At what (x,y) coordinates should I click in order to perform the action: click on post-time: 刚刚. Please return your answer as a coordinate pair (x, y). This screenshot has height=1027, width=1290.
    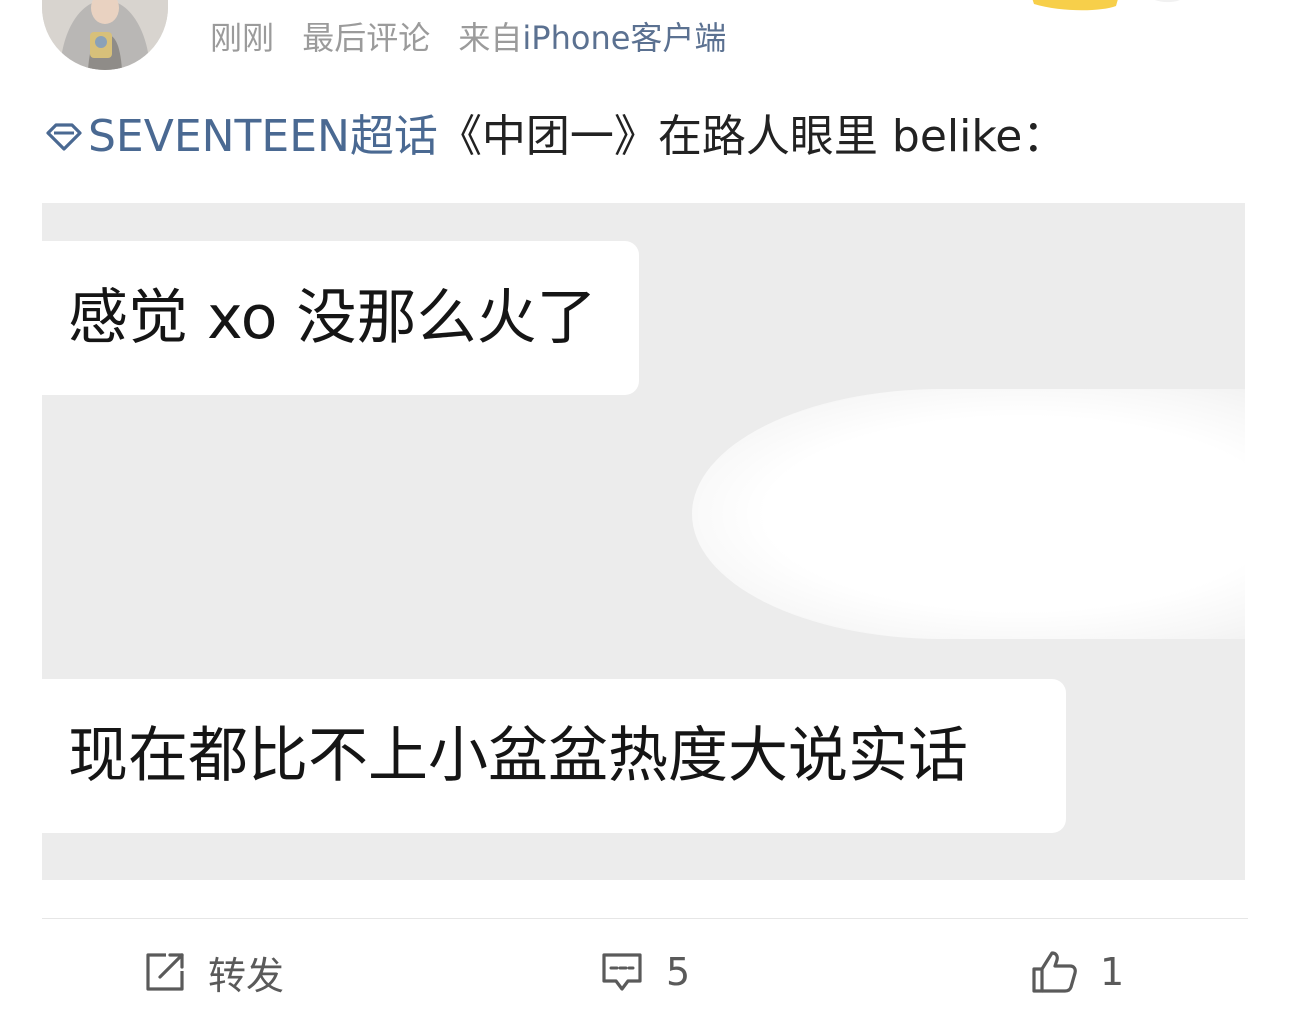
    Looking at the image, I should click on (242, 38).